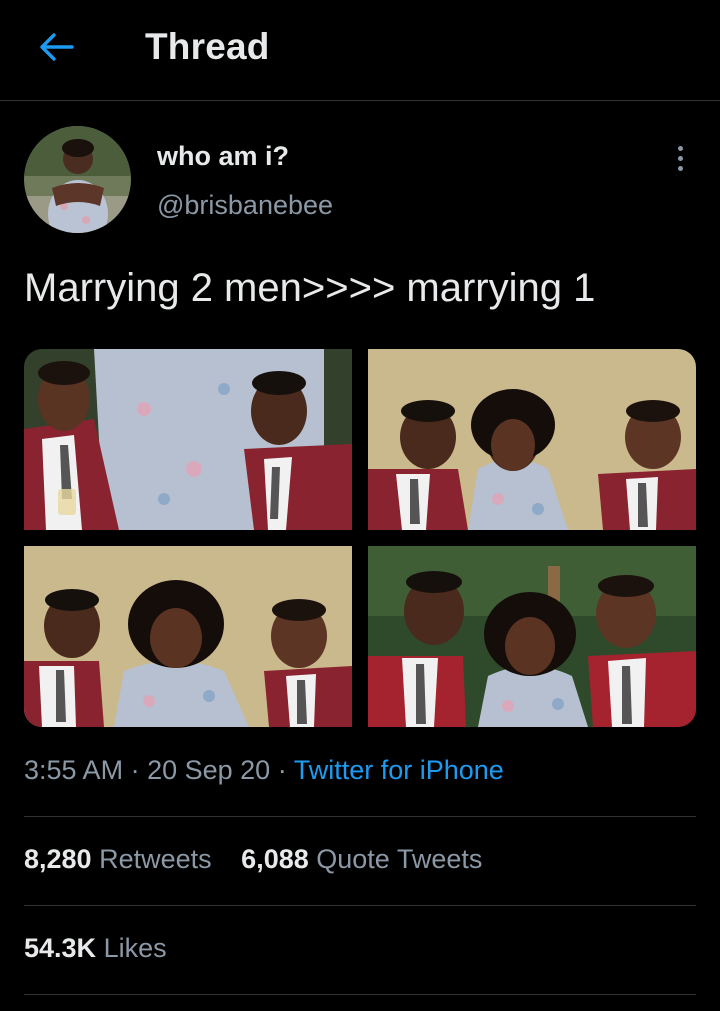 The image size is (720, 1011). Describe the element at coordinates (275, 859) in the screenshot. I see `quote-tweets-count: 6,088` at that location.